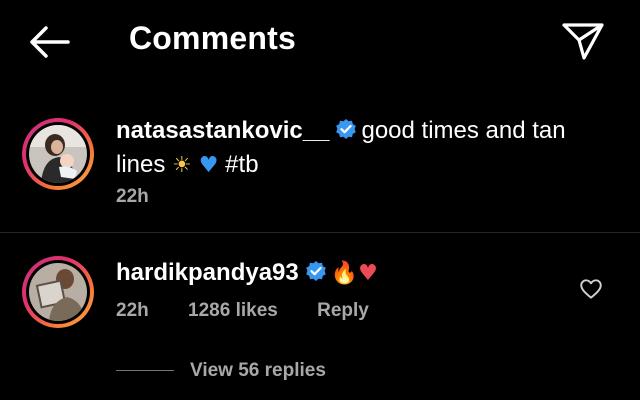  I want to click on comment-timestamp: 22h, so click(132, 310).